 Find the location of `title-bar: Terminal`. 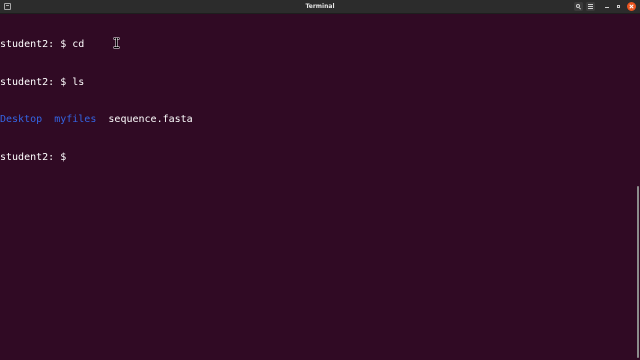

title-bar: Terminal is located at coordinates (320, 7).